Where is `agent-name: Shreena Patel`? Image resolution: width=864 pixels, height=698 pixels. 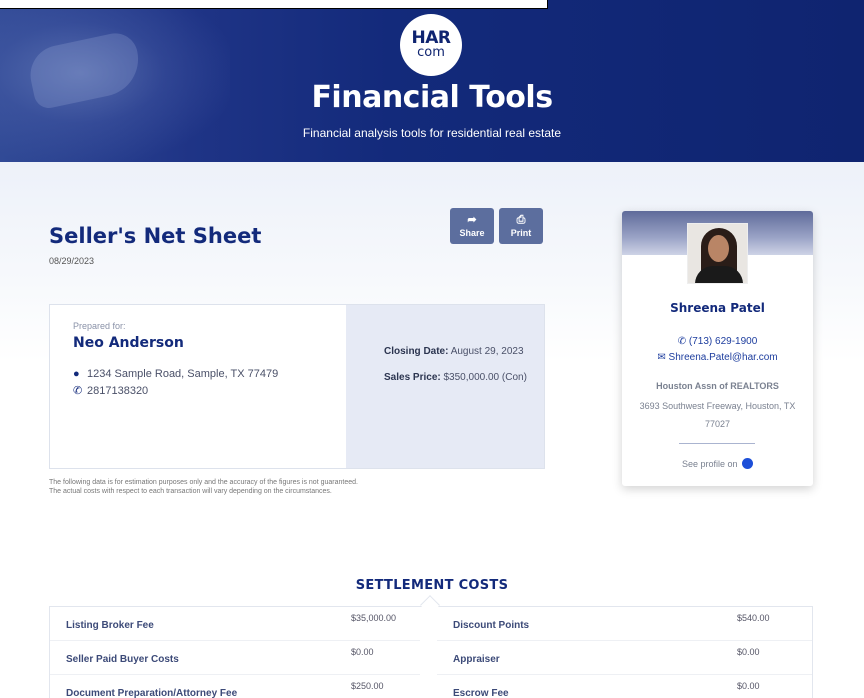
agent-name: Shreena Patel is located at coordinates (717, 308).